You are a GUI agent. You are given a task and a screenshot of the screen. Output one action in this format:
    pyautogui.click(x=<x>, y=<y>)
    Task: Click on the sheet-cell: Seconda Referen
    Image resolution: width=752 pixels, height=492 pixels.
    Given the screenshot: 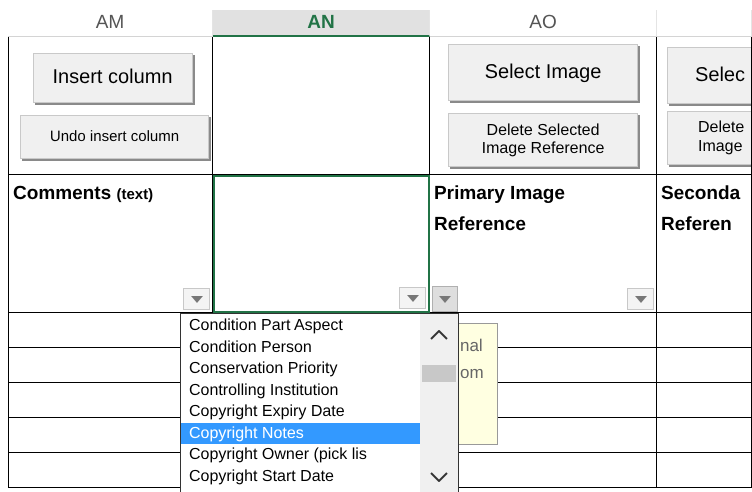 What is the action you would take?
    pyautogui.click(x=704, y=244)
    